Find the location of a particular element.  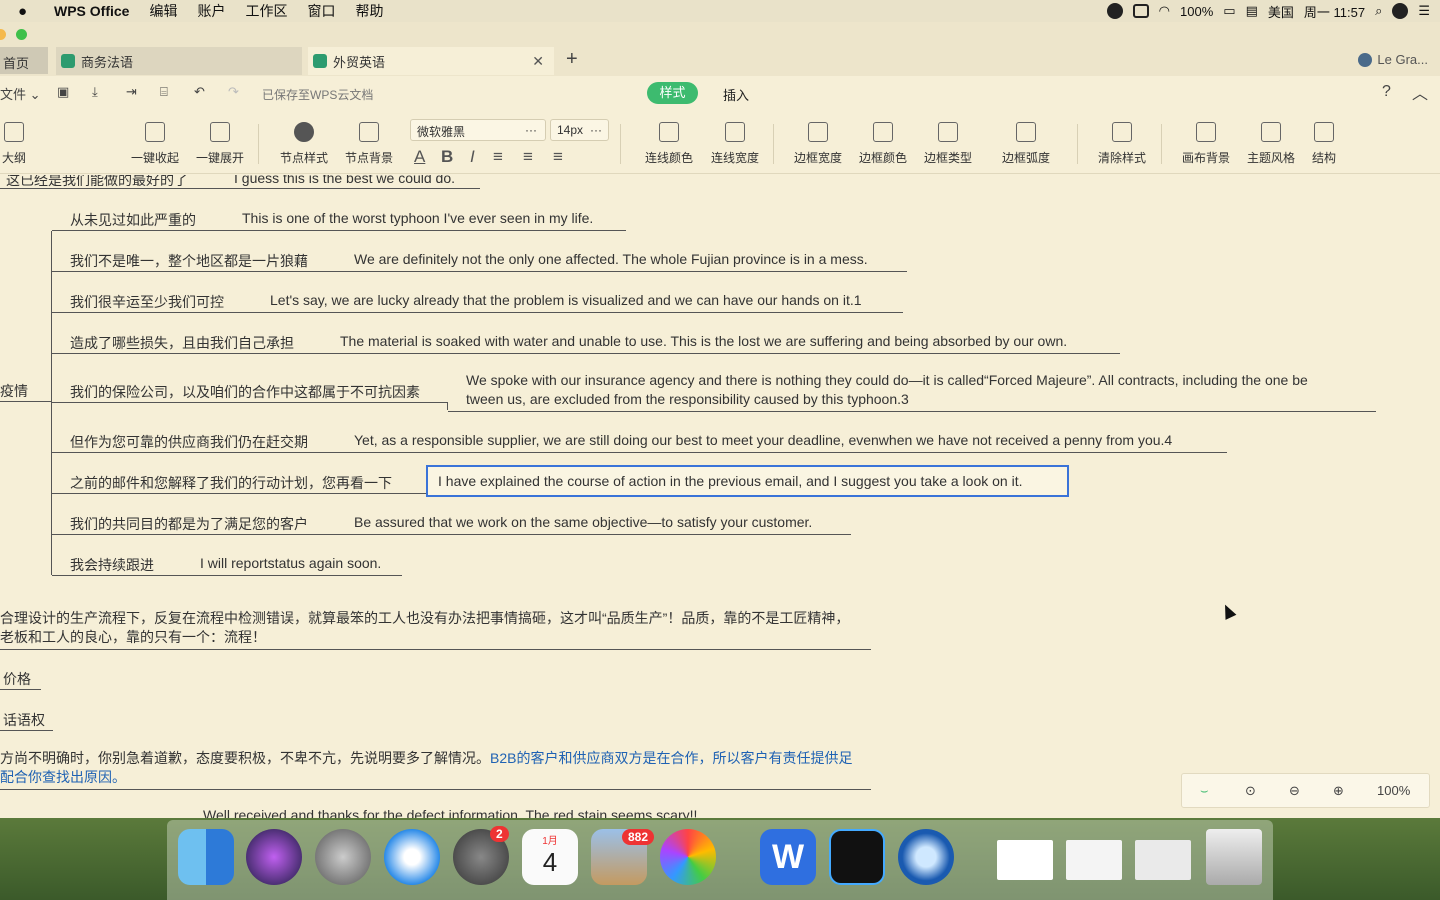

font-family-select: 微软雅黑 ··· is located at coordinates (478, 130).